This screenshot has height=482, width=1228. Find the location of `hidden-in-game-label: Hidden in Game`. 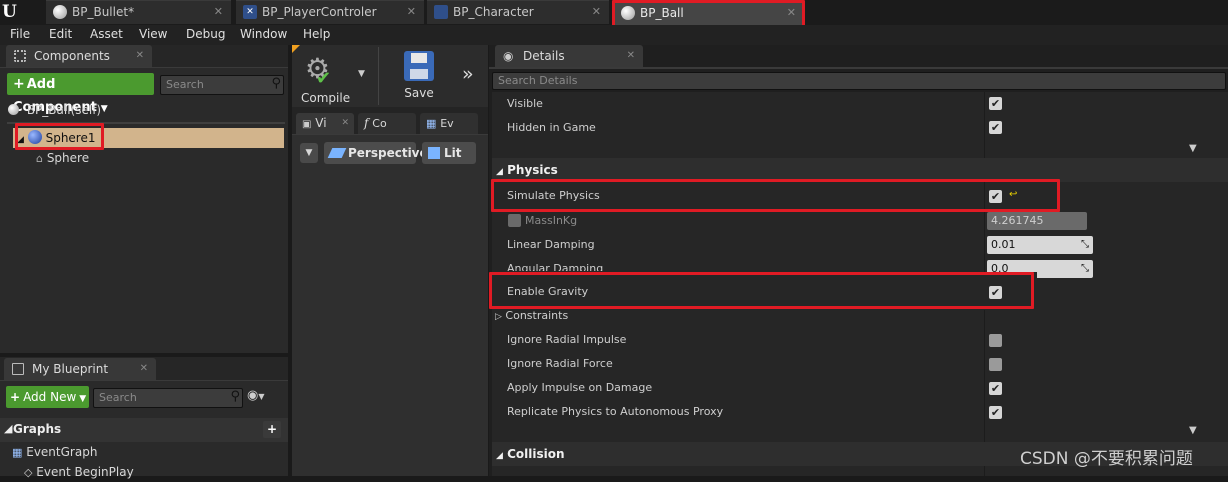

hidden-in-game-label: Hidden in Game is located at coordinates (551, 127).